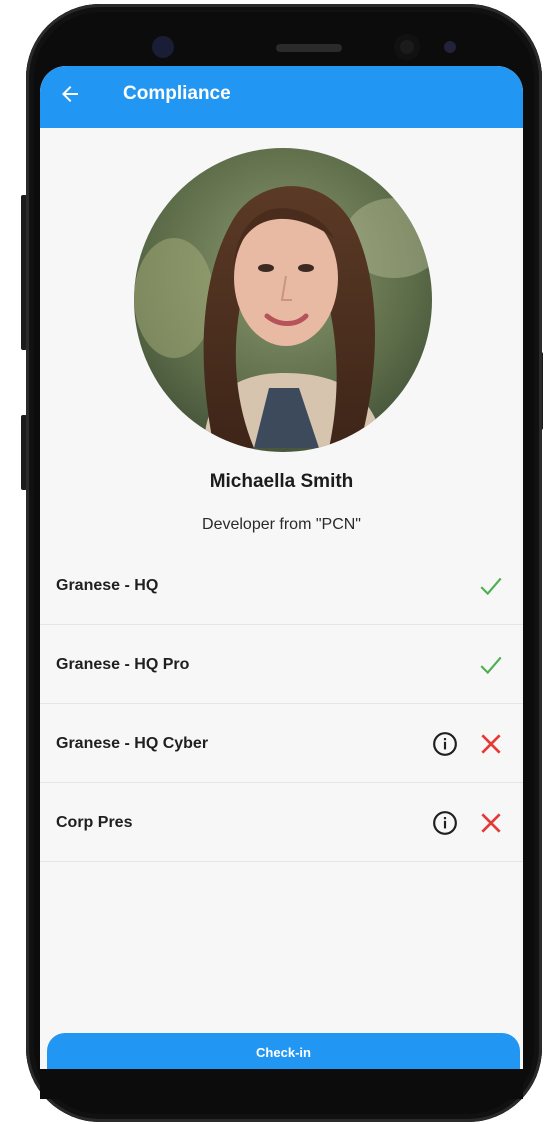 The image size is (544, 1124). What do you see at coordinates (281, 664) in the screenshot?
I see `list-item: Granese - HQ Pro` at bounding box center [281, 664].